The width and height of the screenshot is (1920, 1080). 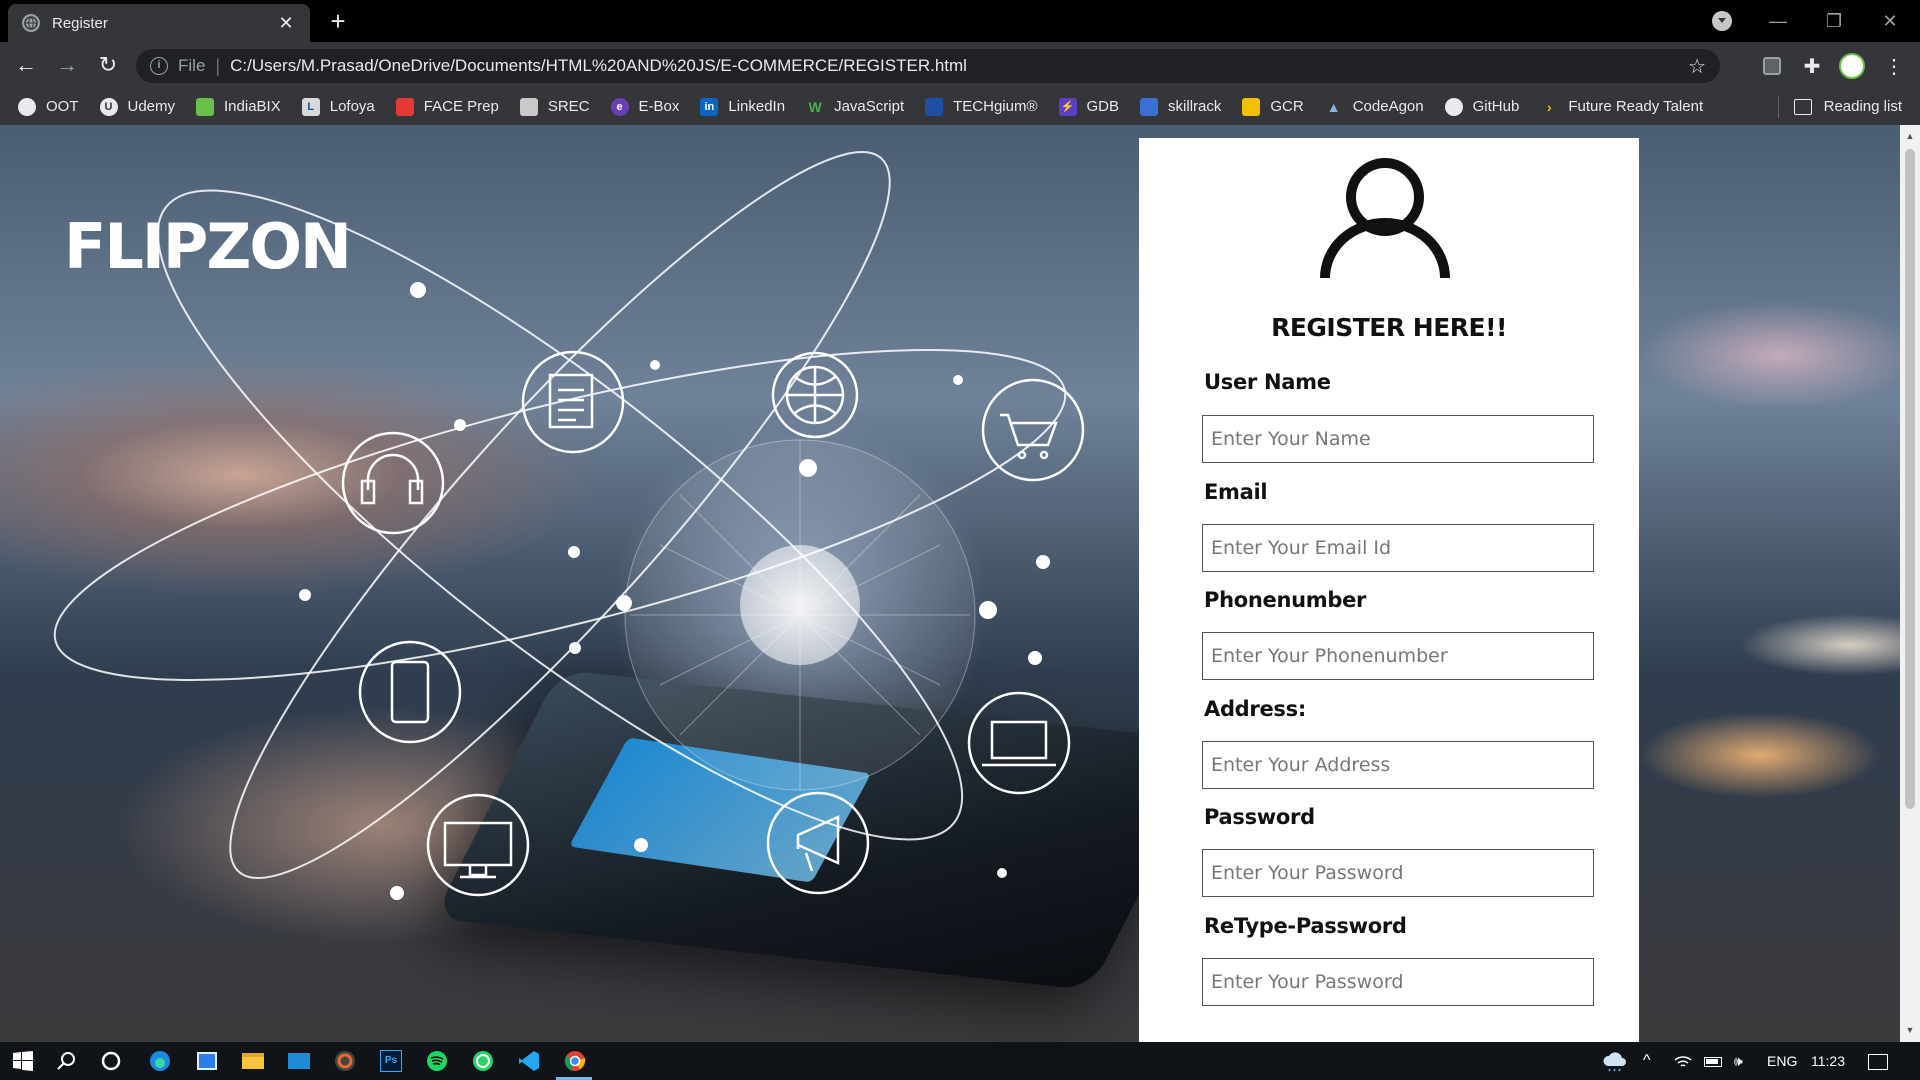 What do you see at coordinates (137, 106) in the screenshot?
I see `bookmark-udemy: U Udemy` at bounding box center [137, 106].